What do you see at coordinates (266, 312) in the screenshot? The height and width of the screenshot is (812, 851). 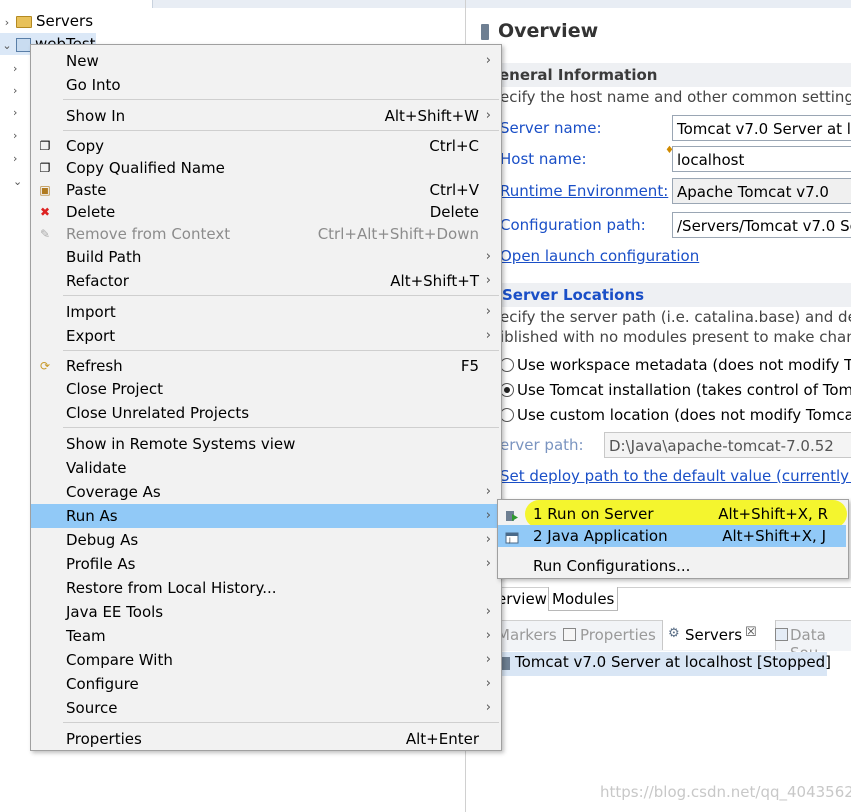 I see `menu-item-import: Import ›` at bounding box center [266, 312].